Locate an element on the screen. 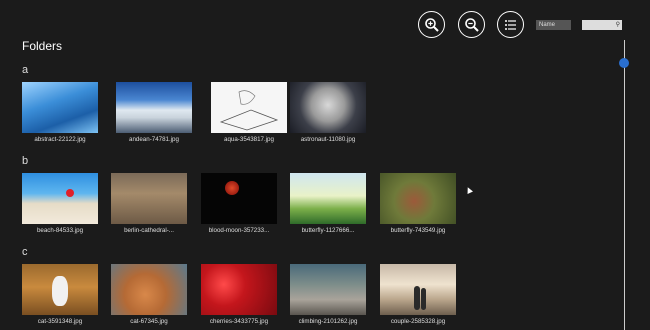  page-title: Folders is located at coordinates (42, 46).